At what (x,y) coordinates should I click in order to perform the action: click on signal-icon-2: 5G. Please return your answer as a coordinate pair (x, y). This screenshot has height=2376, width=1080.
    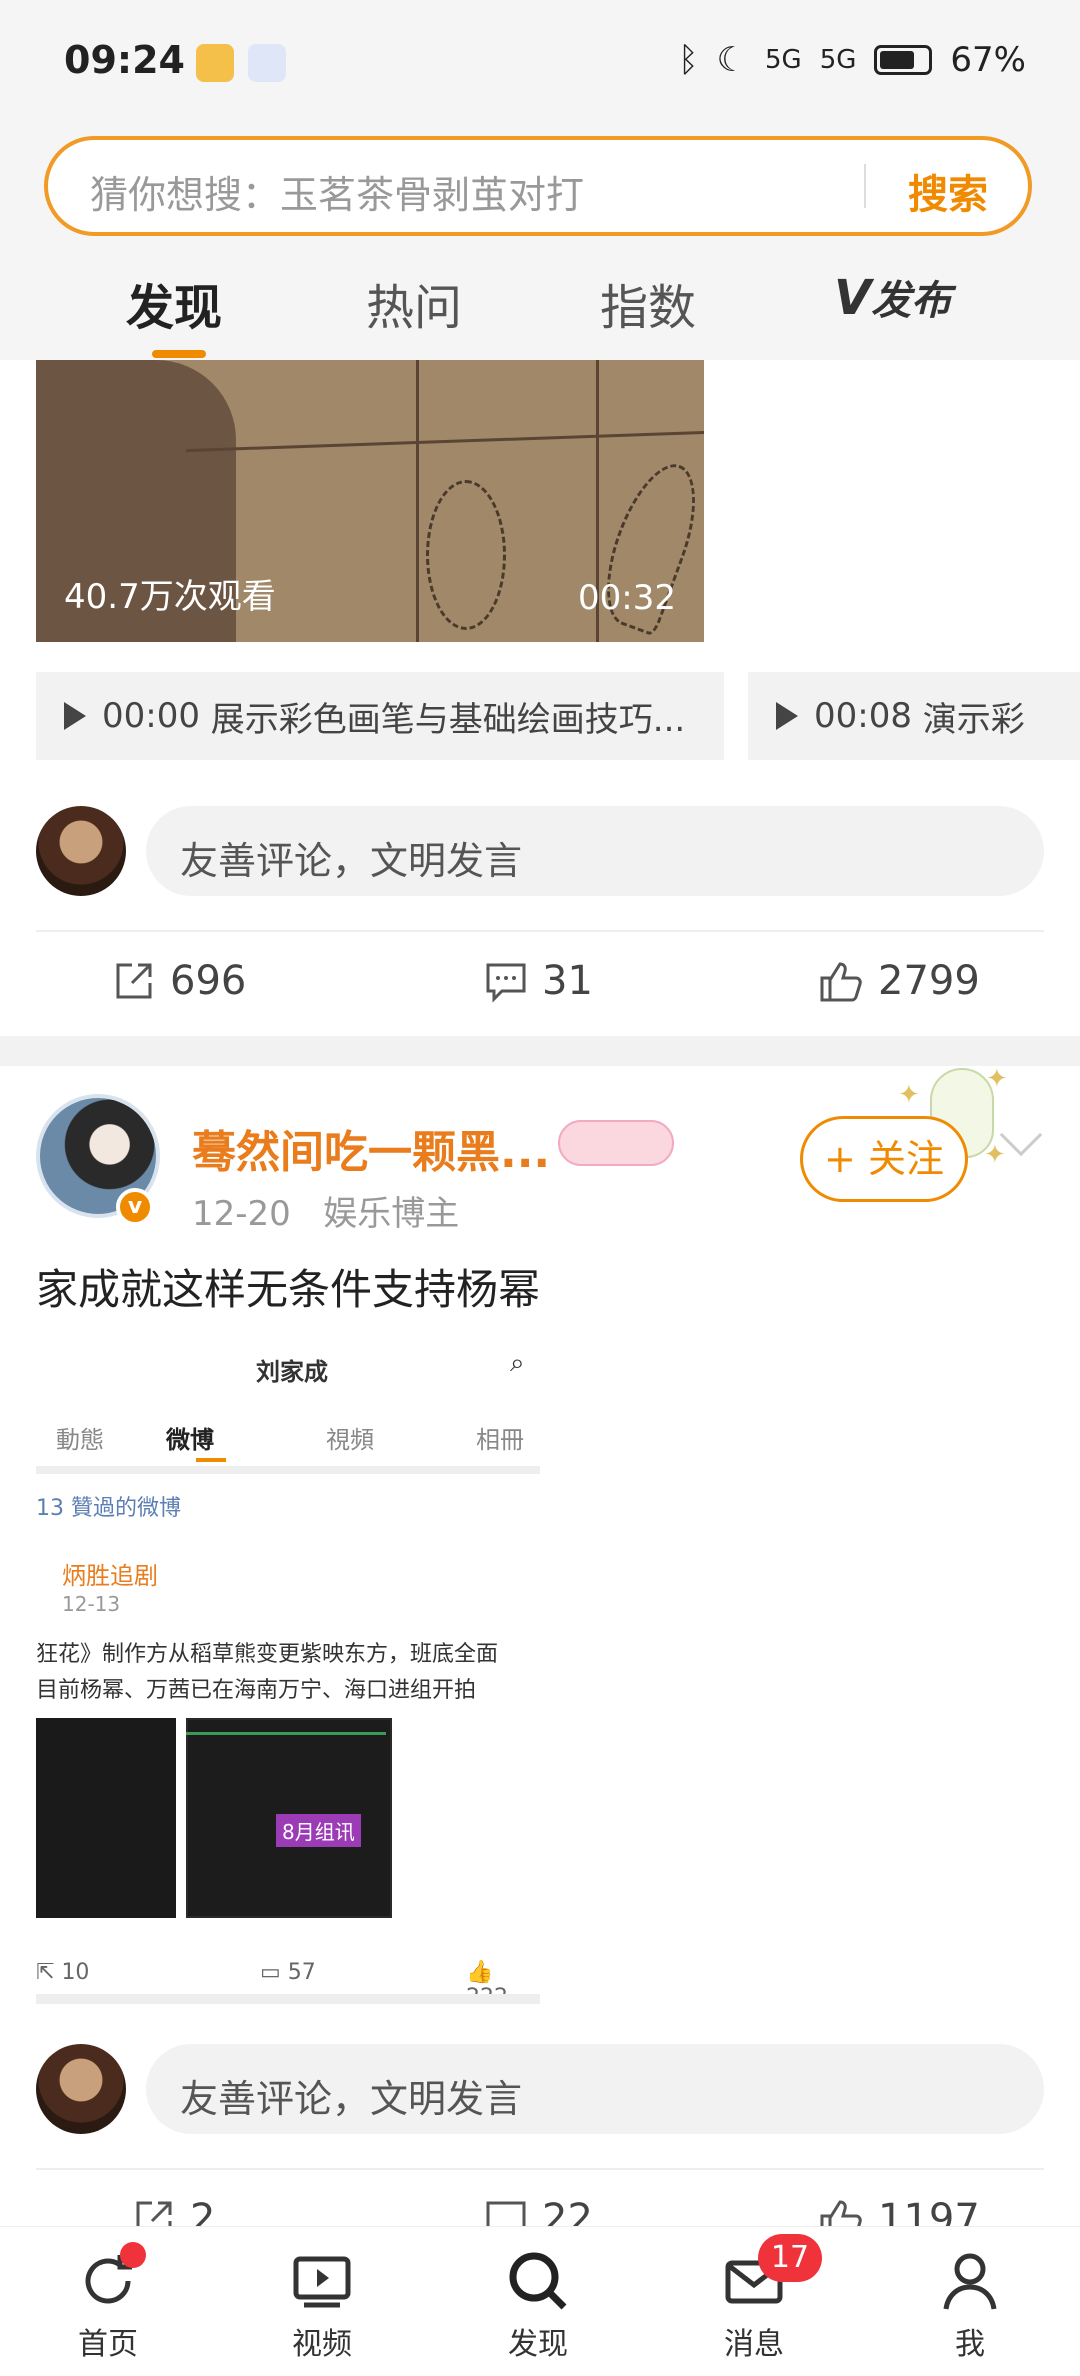
    Looking at the image, I should click on (838, 60).